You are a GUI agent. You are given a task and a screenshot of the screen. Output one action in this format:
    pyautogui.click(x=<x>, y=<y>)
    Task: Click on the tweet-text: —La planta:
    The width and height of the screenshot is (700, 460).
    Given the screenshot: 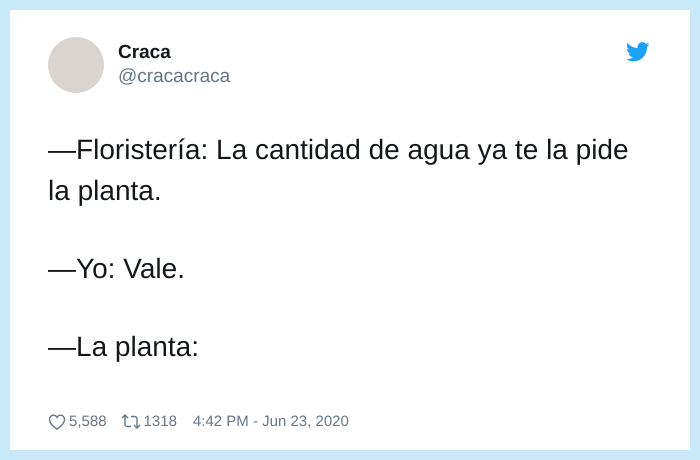 What is the action you would take?
    pyautogui.click(x=124, y=347)
    